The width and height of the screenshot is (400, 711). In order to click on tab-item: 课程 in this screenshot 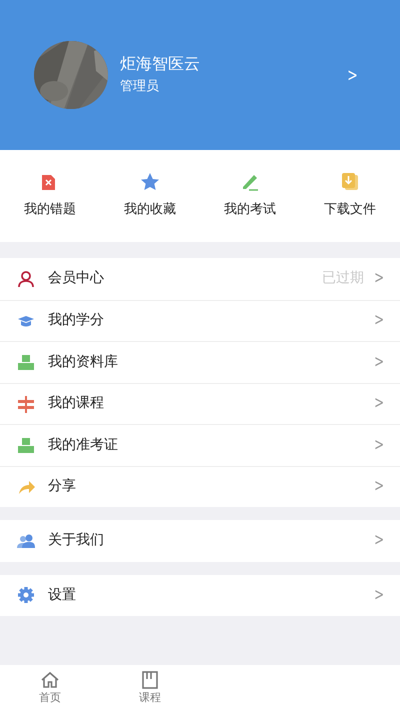, I will do `click(150, 688)`.